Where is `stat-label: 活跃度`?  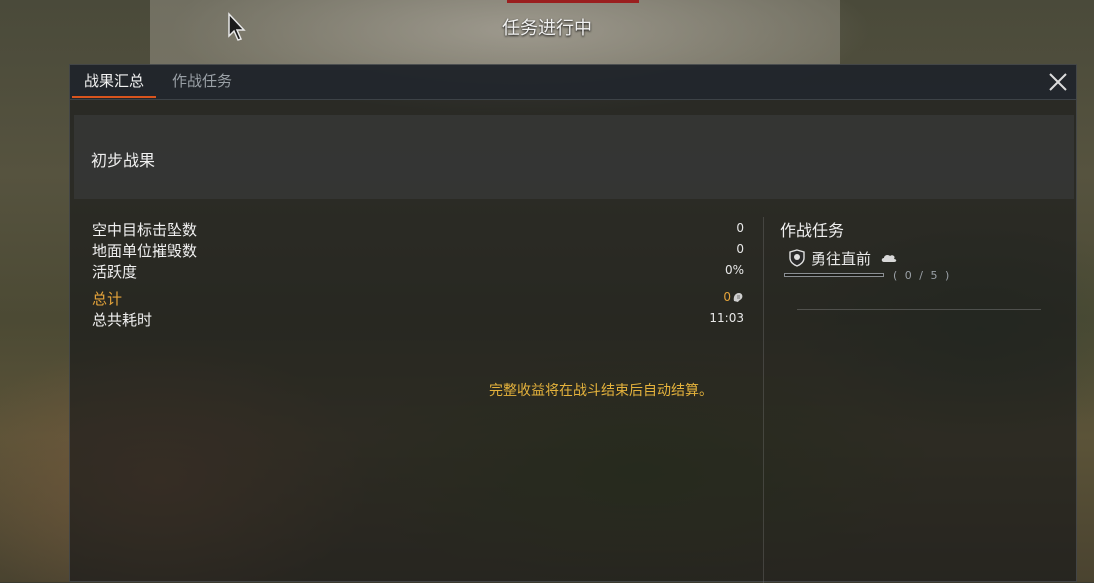 stat-label: 活跃度 is located at coordinates (115, 272).